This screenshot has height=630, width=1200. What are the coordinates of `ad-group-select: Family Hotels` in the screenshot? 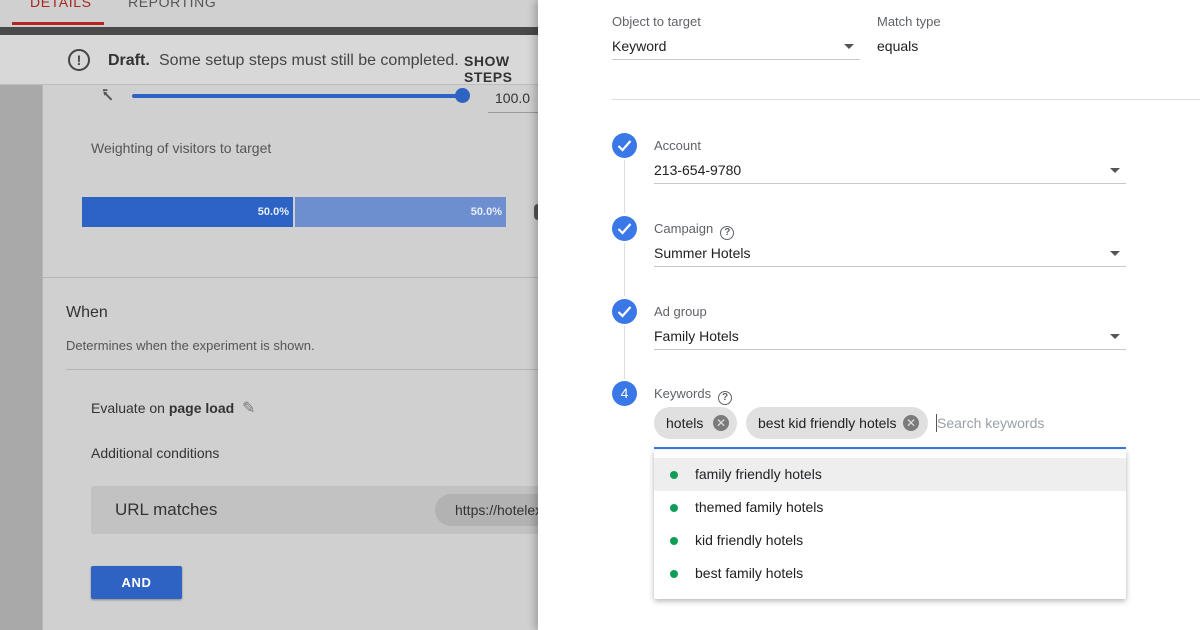 It's located at (890, 338).